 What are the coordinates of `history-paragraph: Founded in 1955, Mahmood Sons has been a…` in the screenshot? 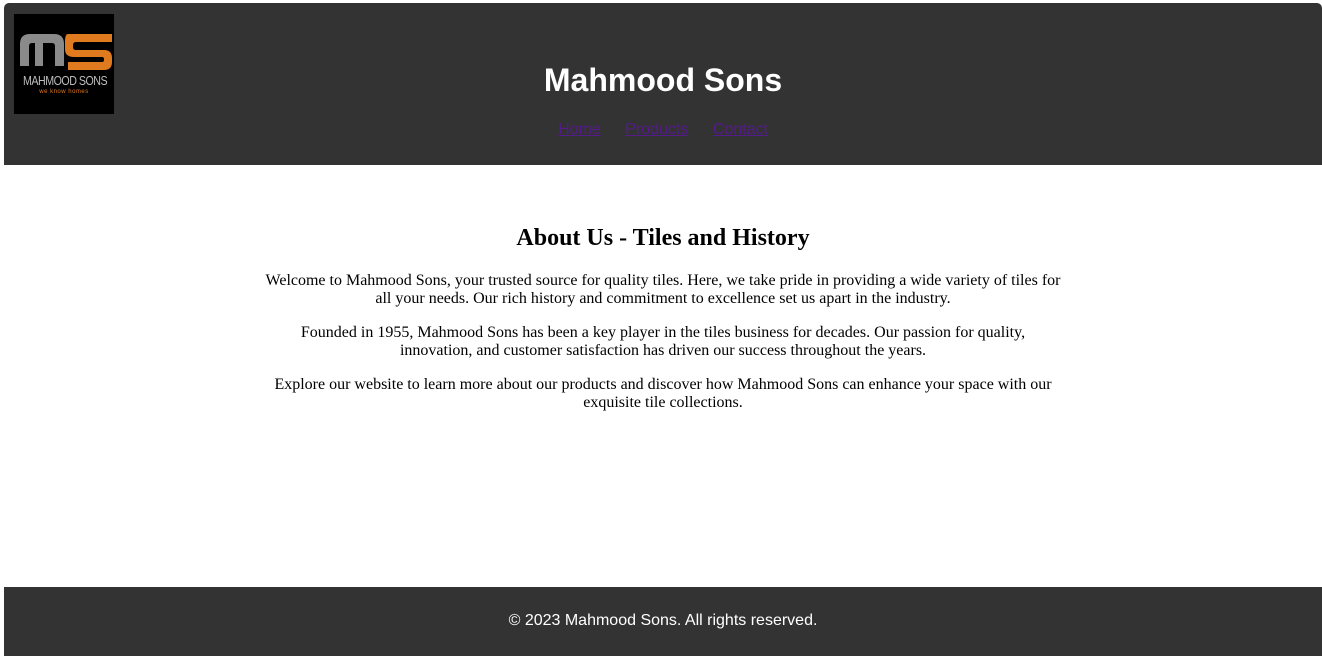 It's located at (663, 341).